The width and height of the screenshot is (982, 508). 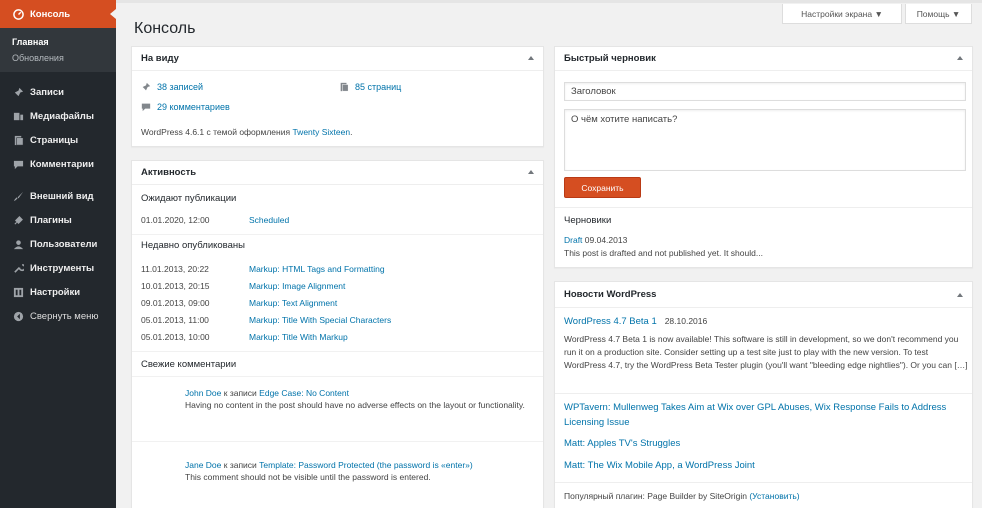 What do you see at coordinates (320, 320) in the screenshot?
I see `post-link: Markup: Title With Special Characters` at bounding box center [320, 320].